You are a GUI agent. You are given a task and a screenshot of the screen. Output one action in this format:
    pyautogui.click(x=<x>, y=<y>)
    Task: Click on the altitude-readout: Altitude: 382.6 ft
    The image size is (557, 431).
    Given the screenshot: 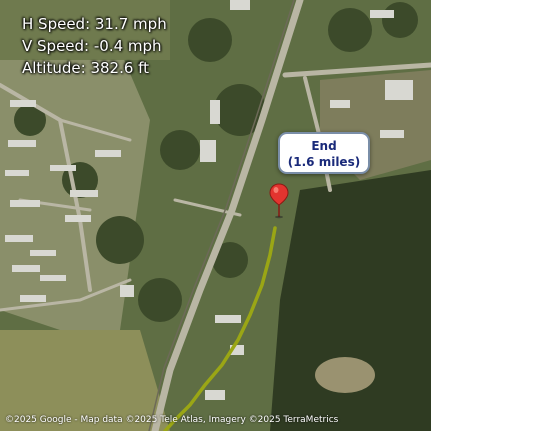 What is the action you would take?
    pyautogui.click(x=86, y=68)
    